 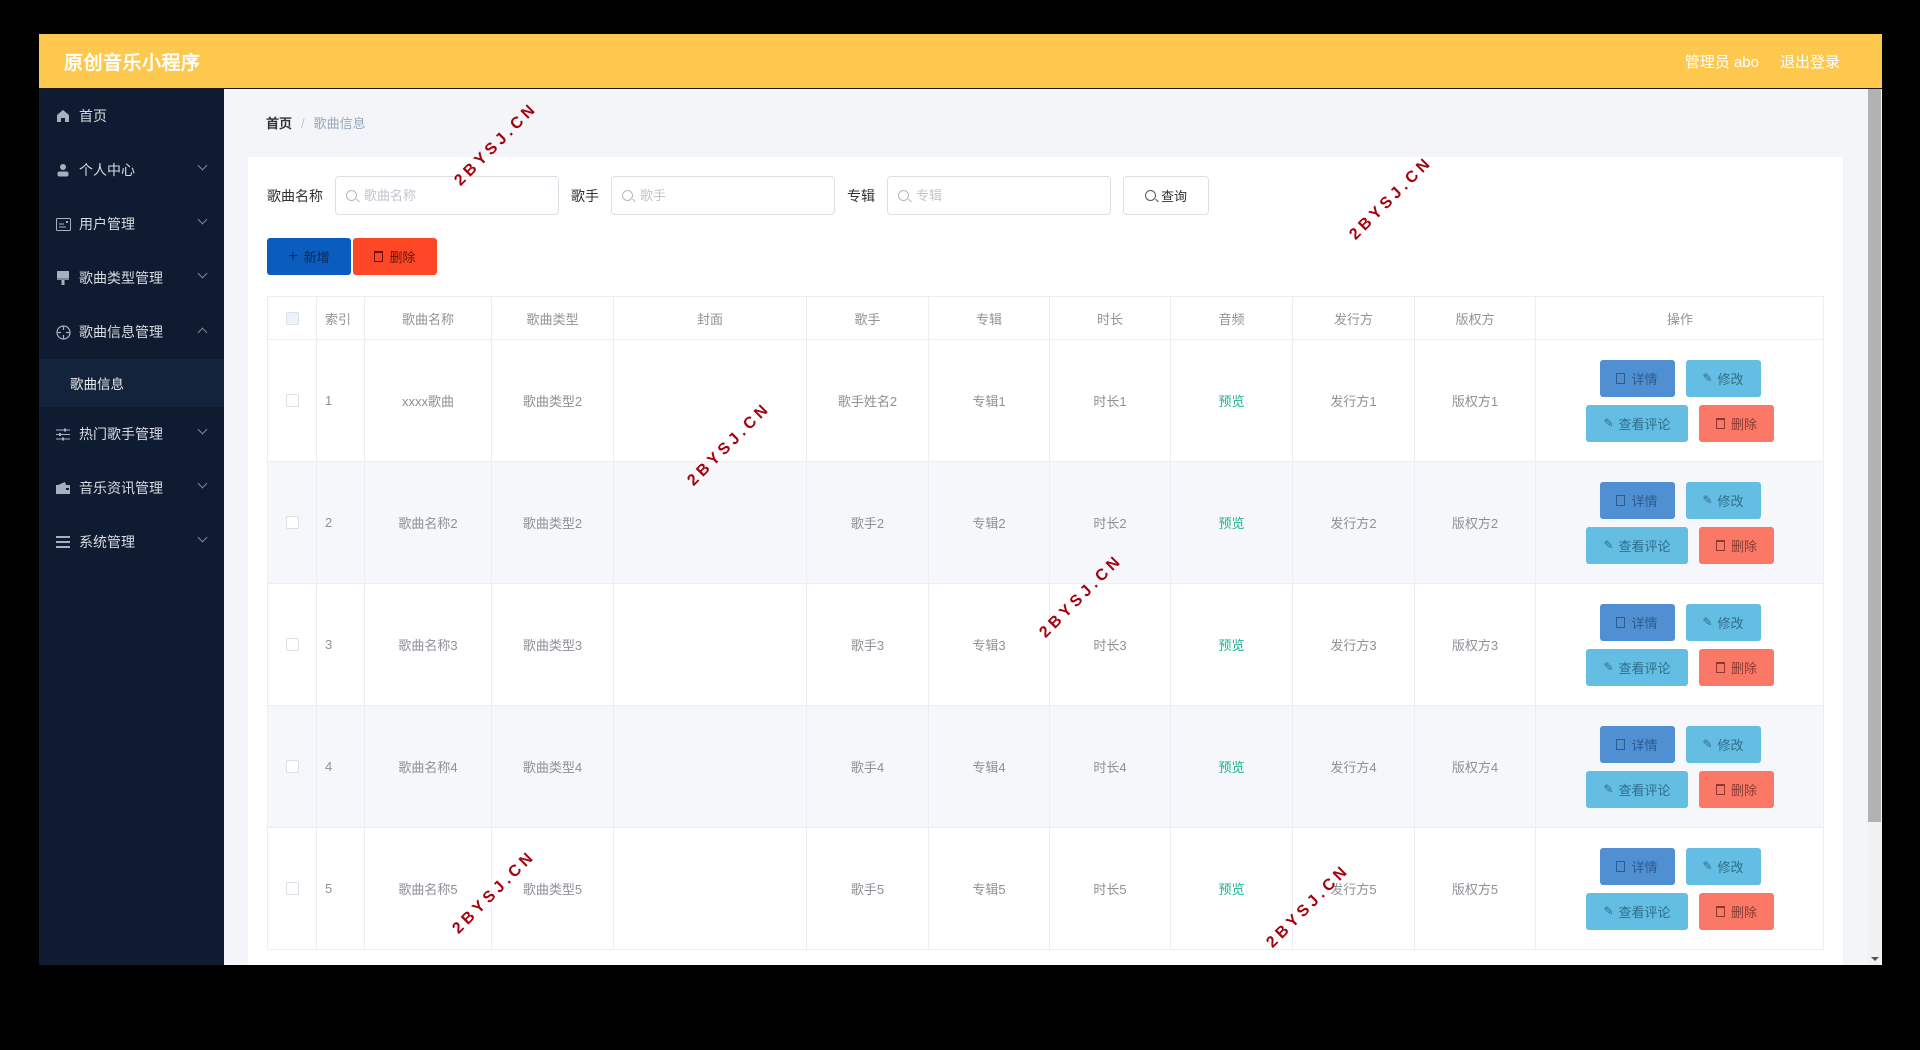 What do you see at coordinates (710, 766) in the screenshot?
I see `cell-cover` at bounding box center [710, 766].